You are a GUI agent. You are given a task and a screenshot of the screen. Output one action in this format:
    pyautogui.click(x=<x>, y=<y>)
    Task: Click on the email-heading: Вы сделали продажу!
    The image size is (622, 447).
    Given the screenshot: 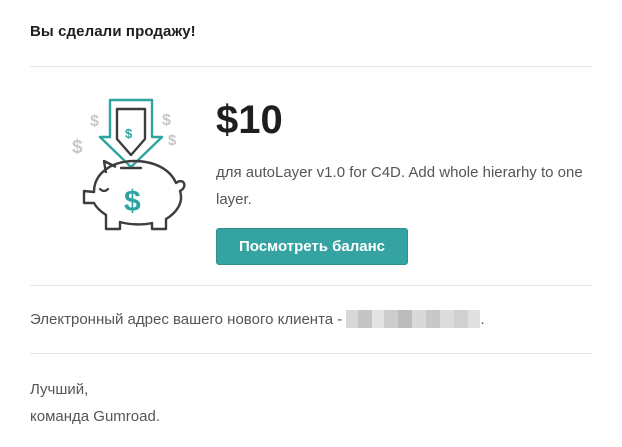 What is the action you would take?
    pyautogui.click(x=113, y=31)
    